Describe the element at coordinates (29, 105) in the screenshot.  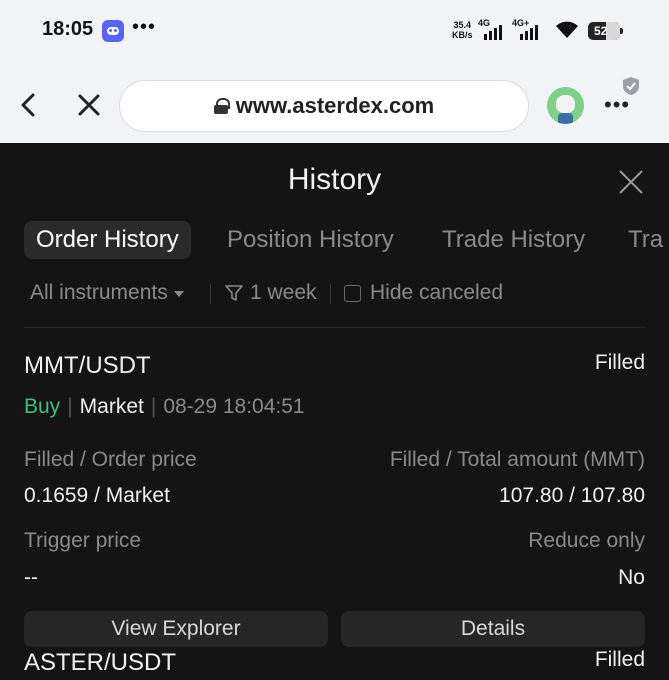
I see `back-arrow-icon` at that location.